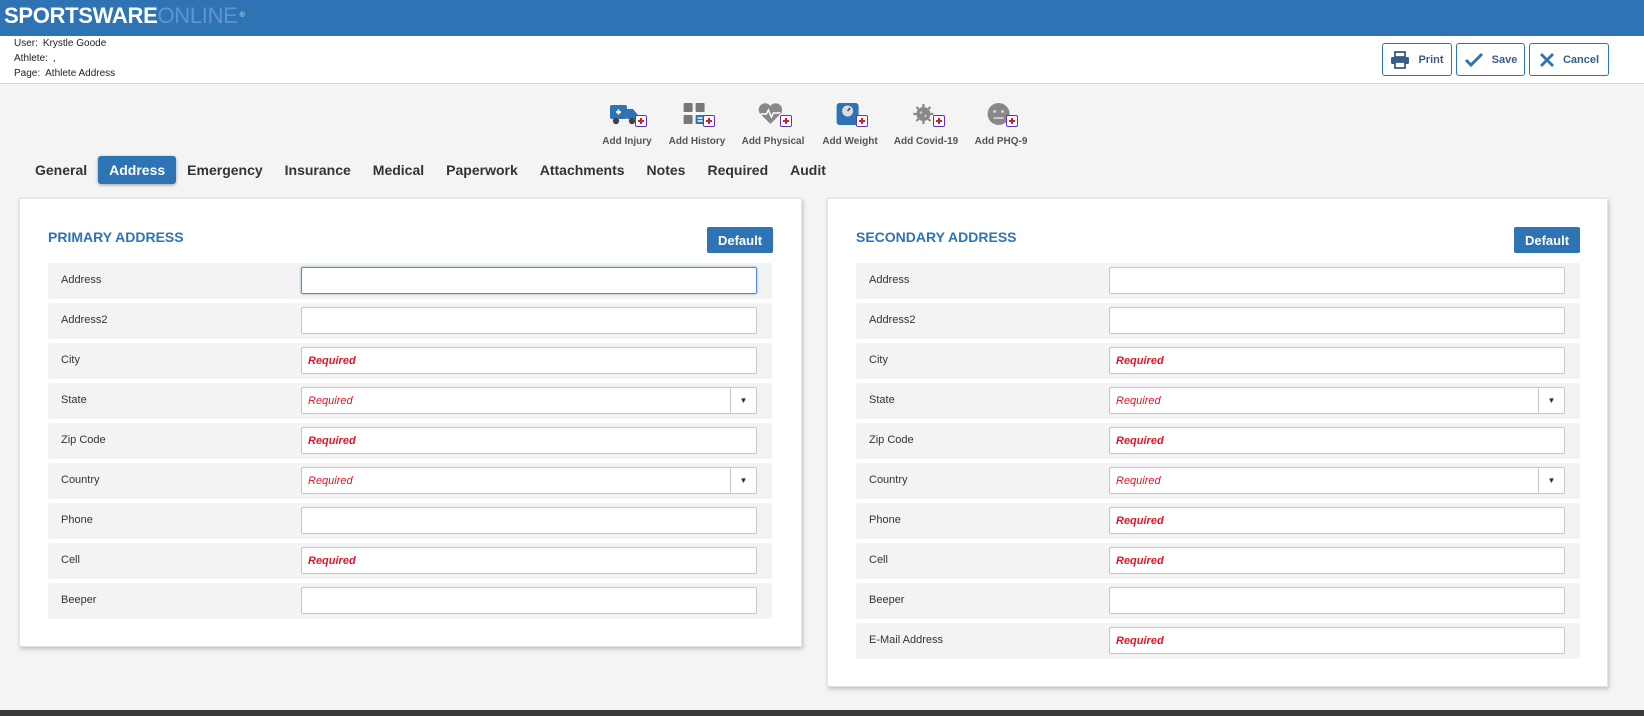  I want to click on secondary-city-row: City, so click(1218, 361).